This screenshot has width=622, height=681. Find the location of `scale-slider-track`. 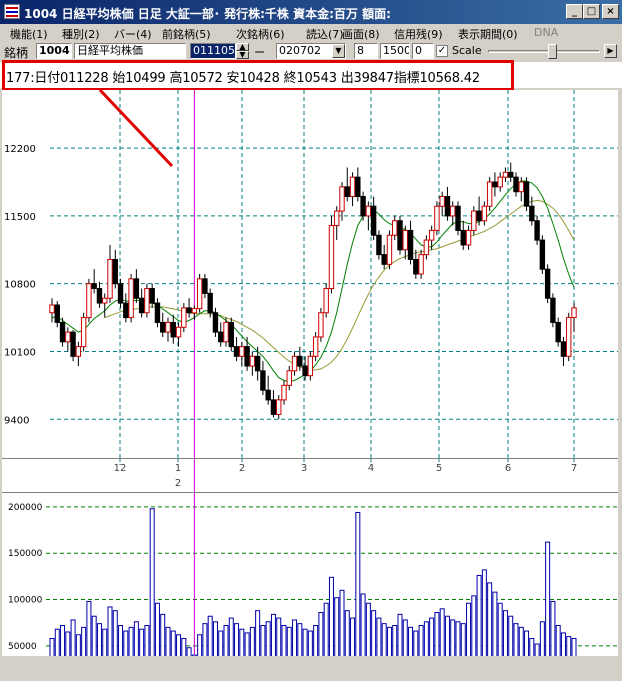

scale-slider-track is located at coordinates (544, 51).